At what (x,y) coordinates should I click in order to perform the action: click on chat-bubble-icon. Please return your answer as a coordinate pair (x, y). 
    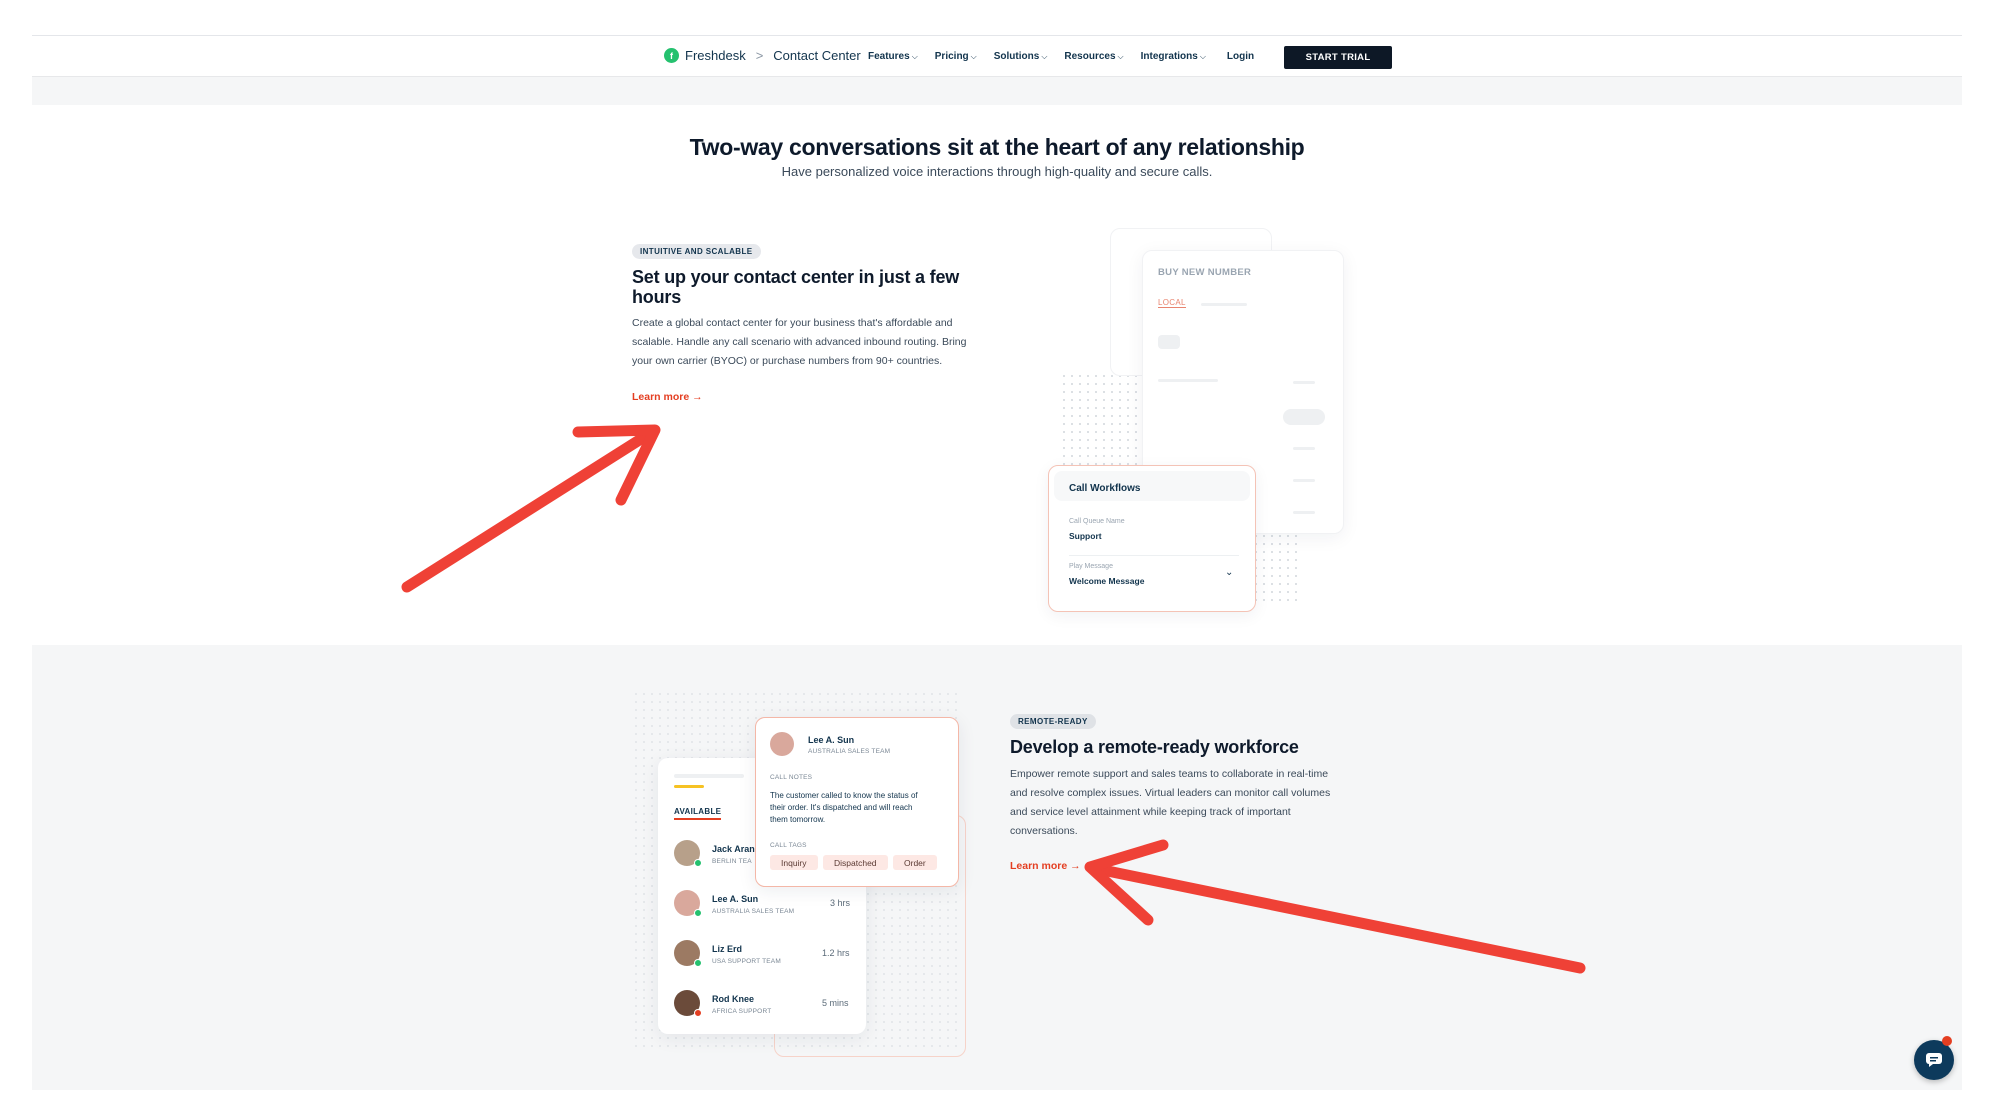
    Looking at the image, I should click on (1934, 1060).